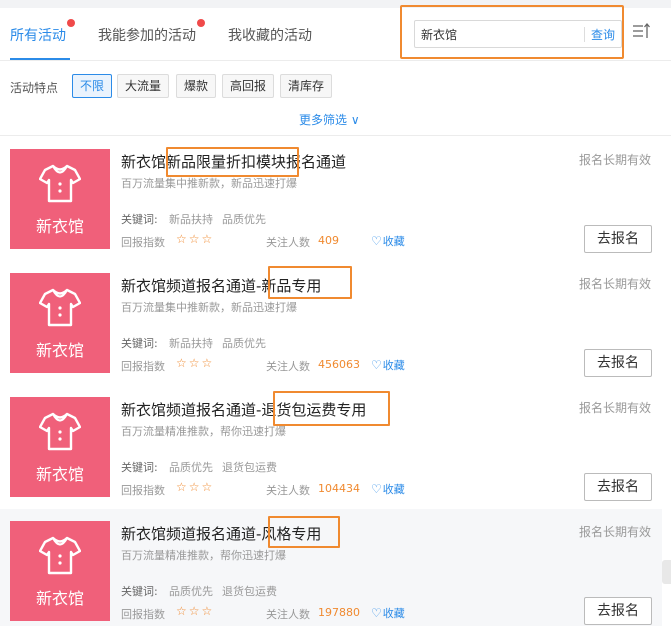 The image size is (671, 626). Describe the element at coordinates (221, 533) in the screenshot. I see `activity-title: 新衣馆频道报名通道-风格专用` at that location.